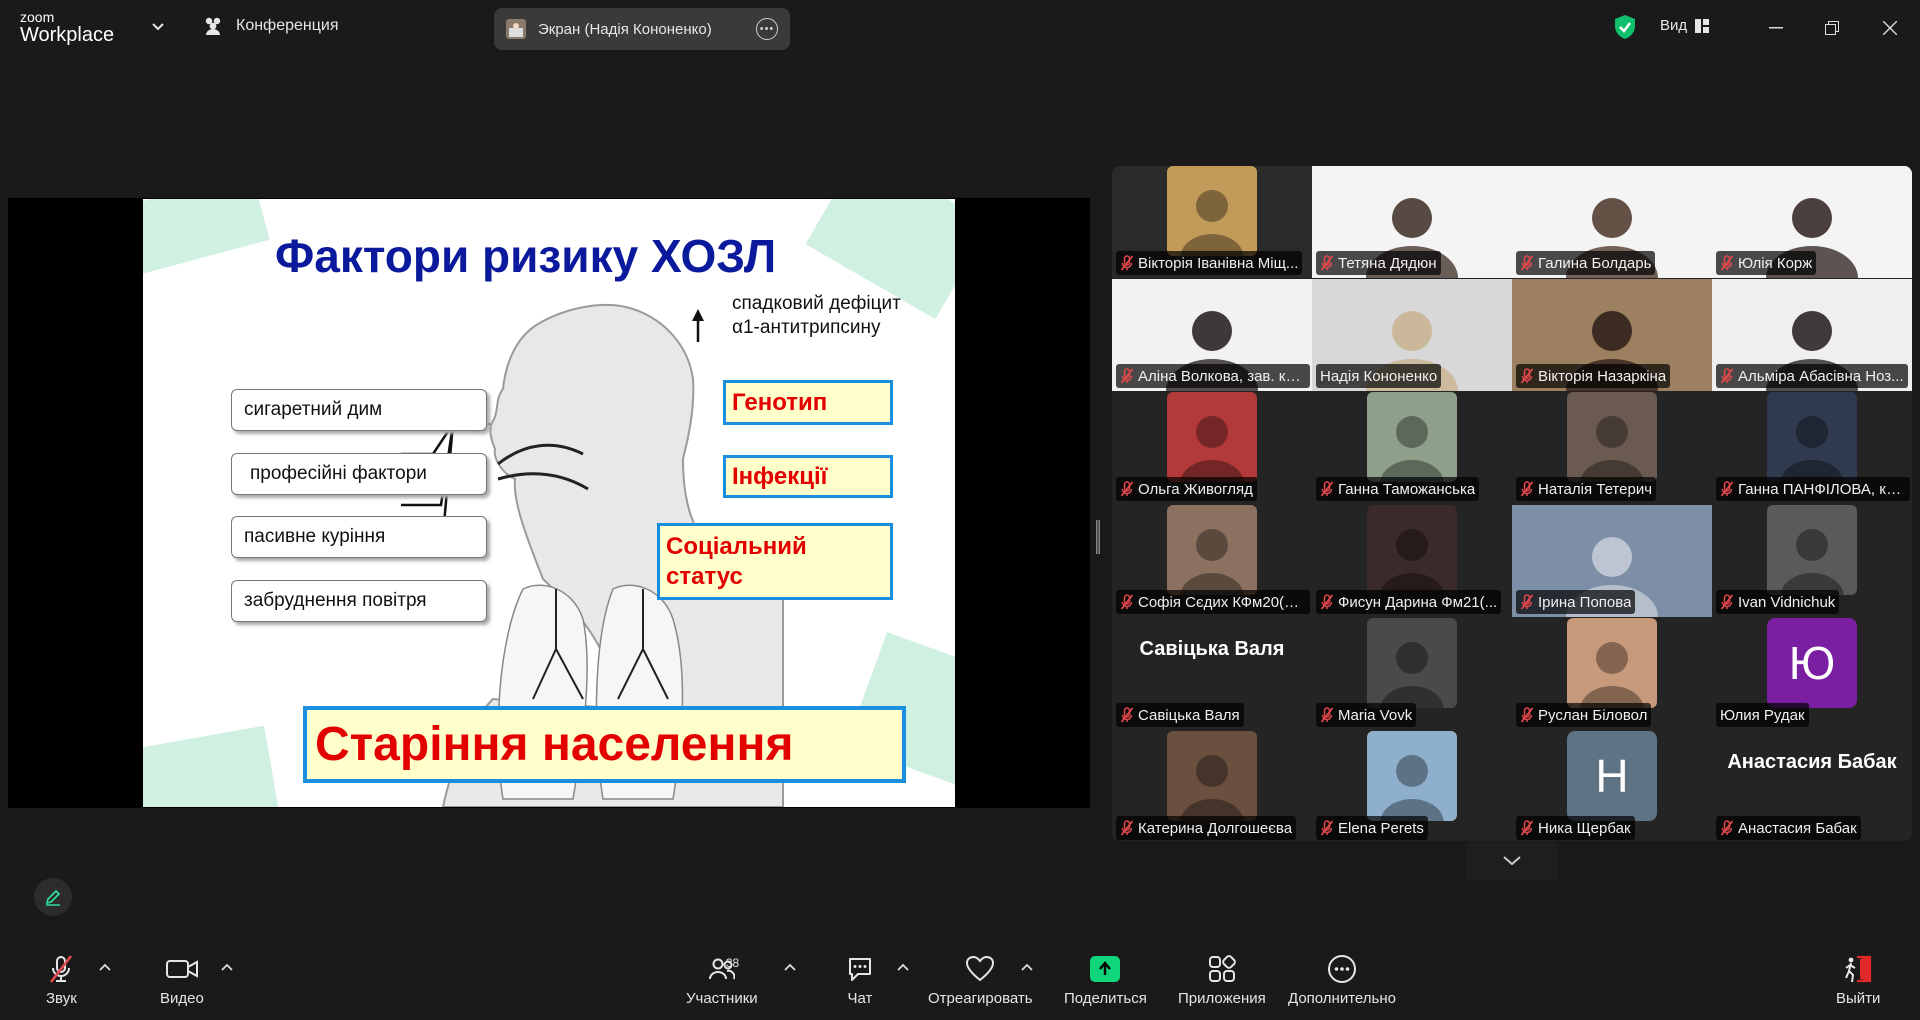 The height and width of the screenshot is (1020, 1920). I want to click on participant-tile: Юлія Корж, so click(1812, 222).